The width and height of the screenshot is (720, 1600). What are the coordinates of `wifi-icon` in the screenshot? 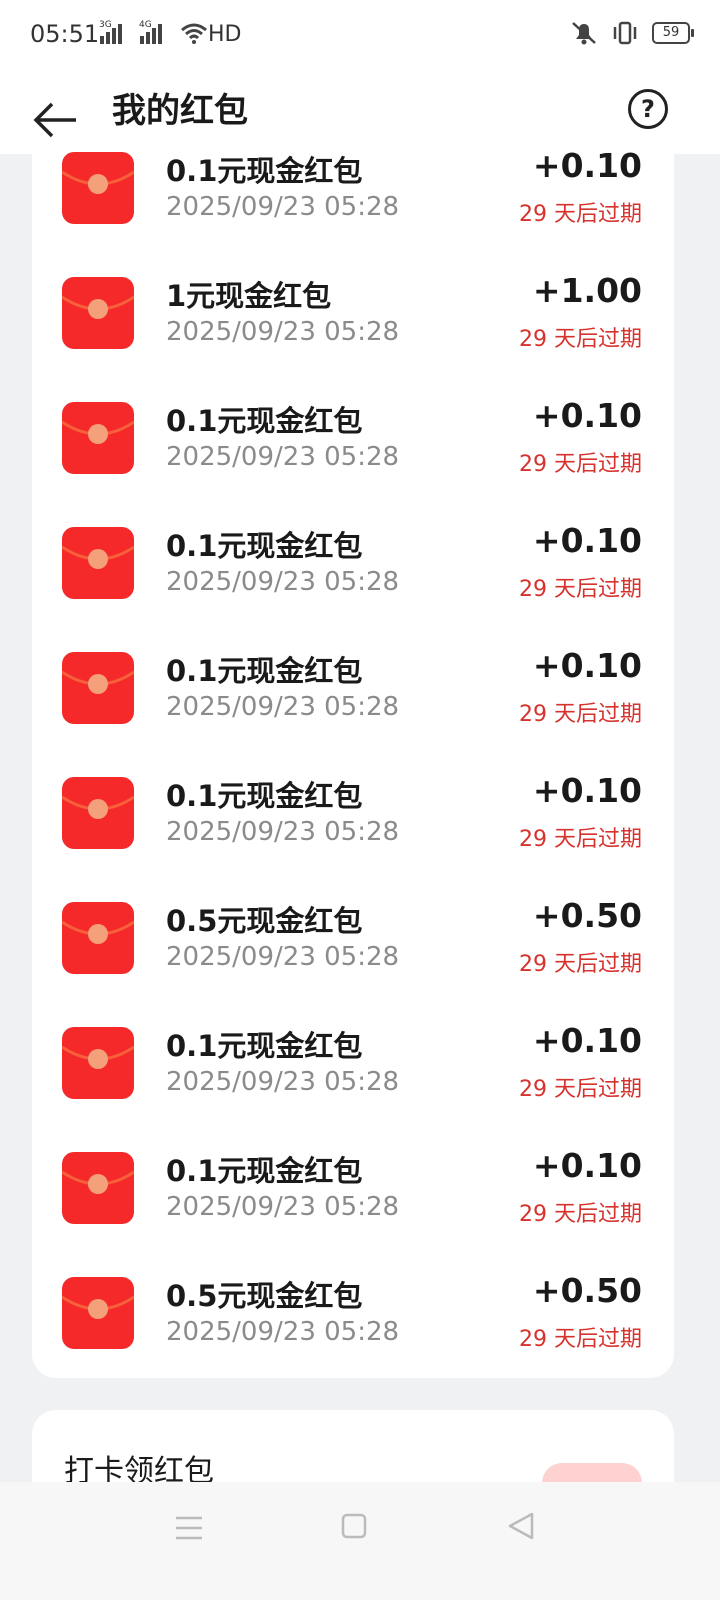 It's located at (194, 33).